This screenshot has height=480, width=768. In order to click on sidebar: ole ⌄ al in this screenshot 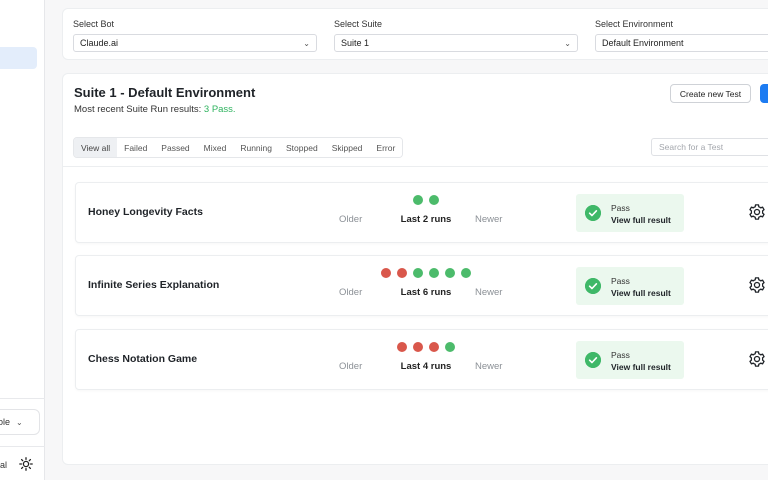, I will do `click(22, 240)`.